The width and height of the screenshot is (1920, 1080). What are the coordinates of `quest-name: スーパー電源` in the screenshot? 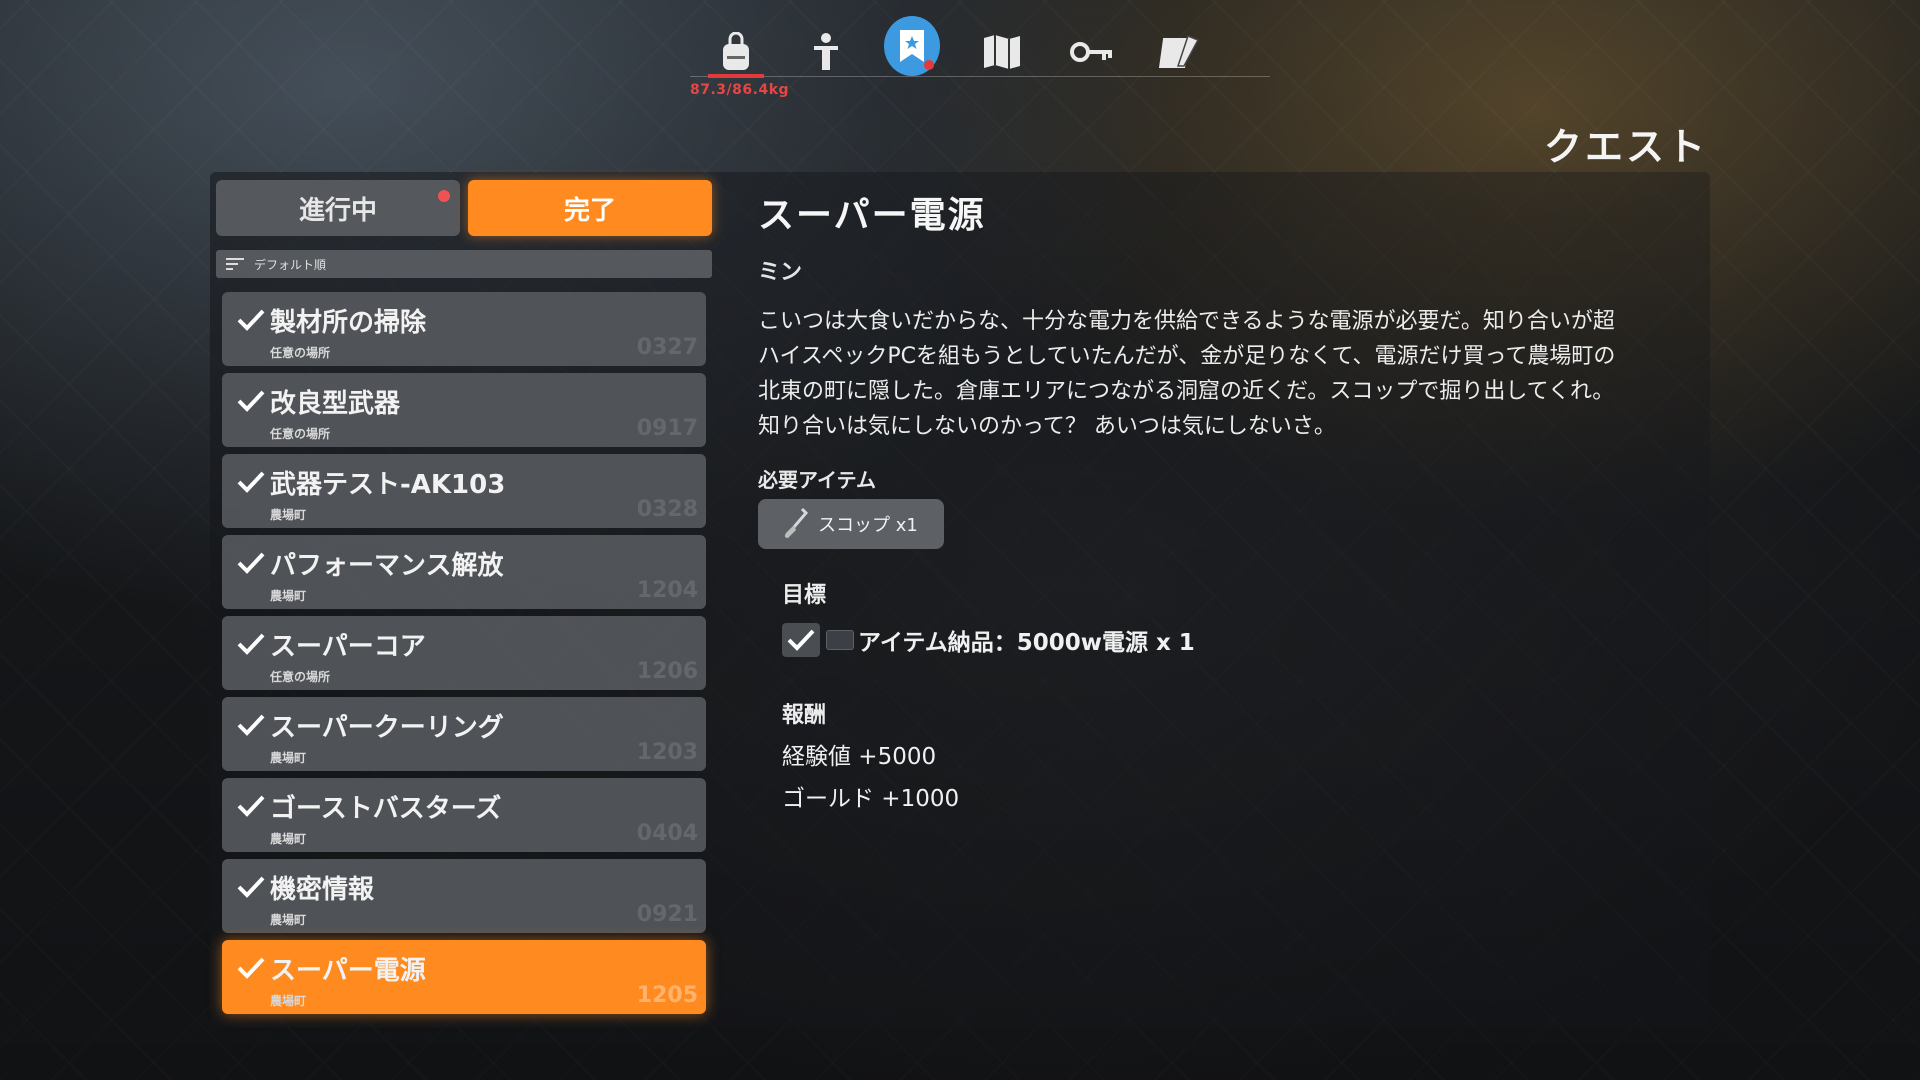 It's located at (348, 971).